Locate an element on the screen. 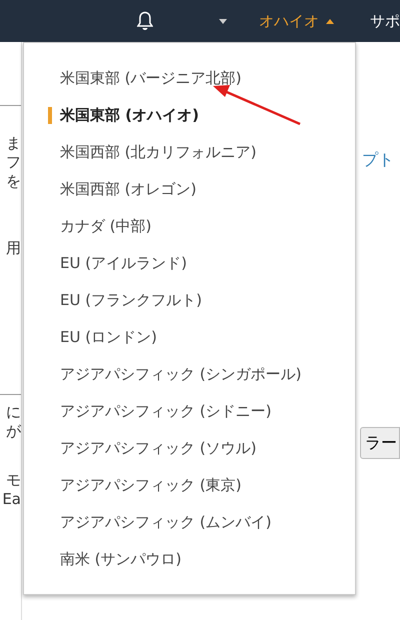 Image resolution: width=400 pixels, height=620 pixels. caret-icon is located at coordinates (330, 21).